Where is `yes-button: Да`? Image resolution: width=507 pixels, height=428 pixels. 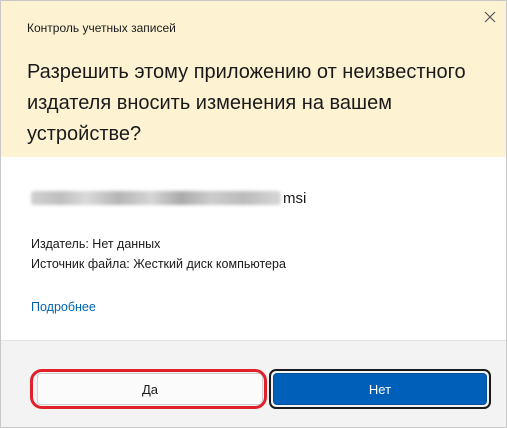
yes-button: Да is located at coordinates (150, 389).